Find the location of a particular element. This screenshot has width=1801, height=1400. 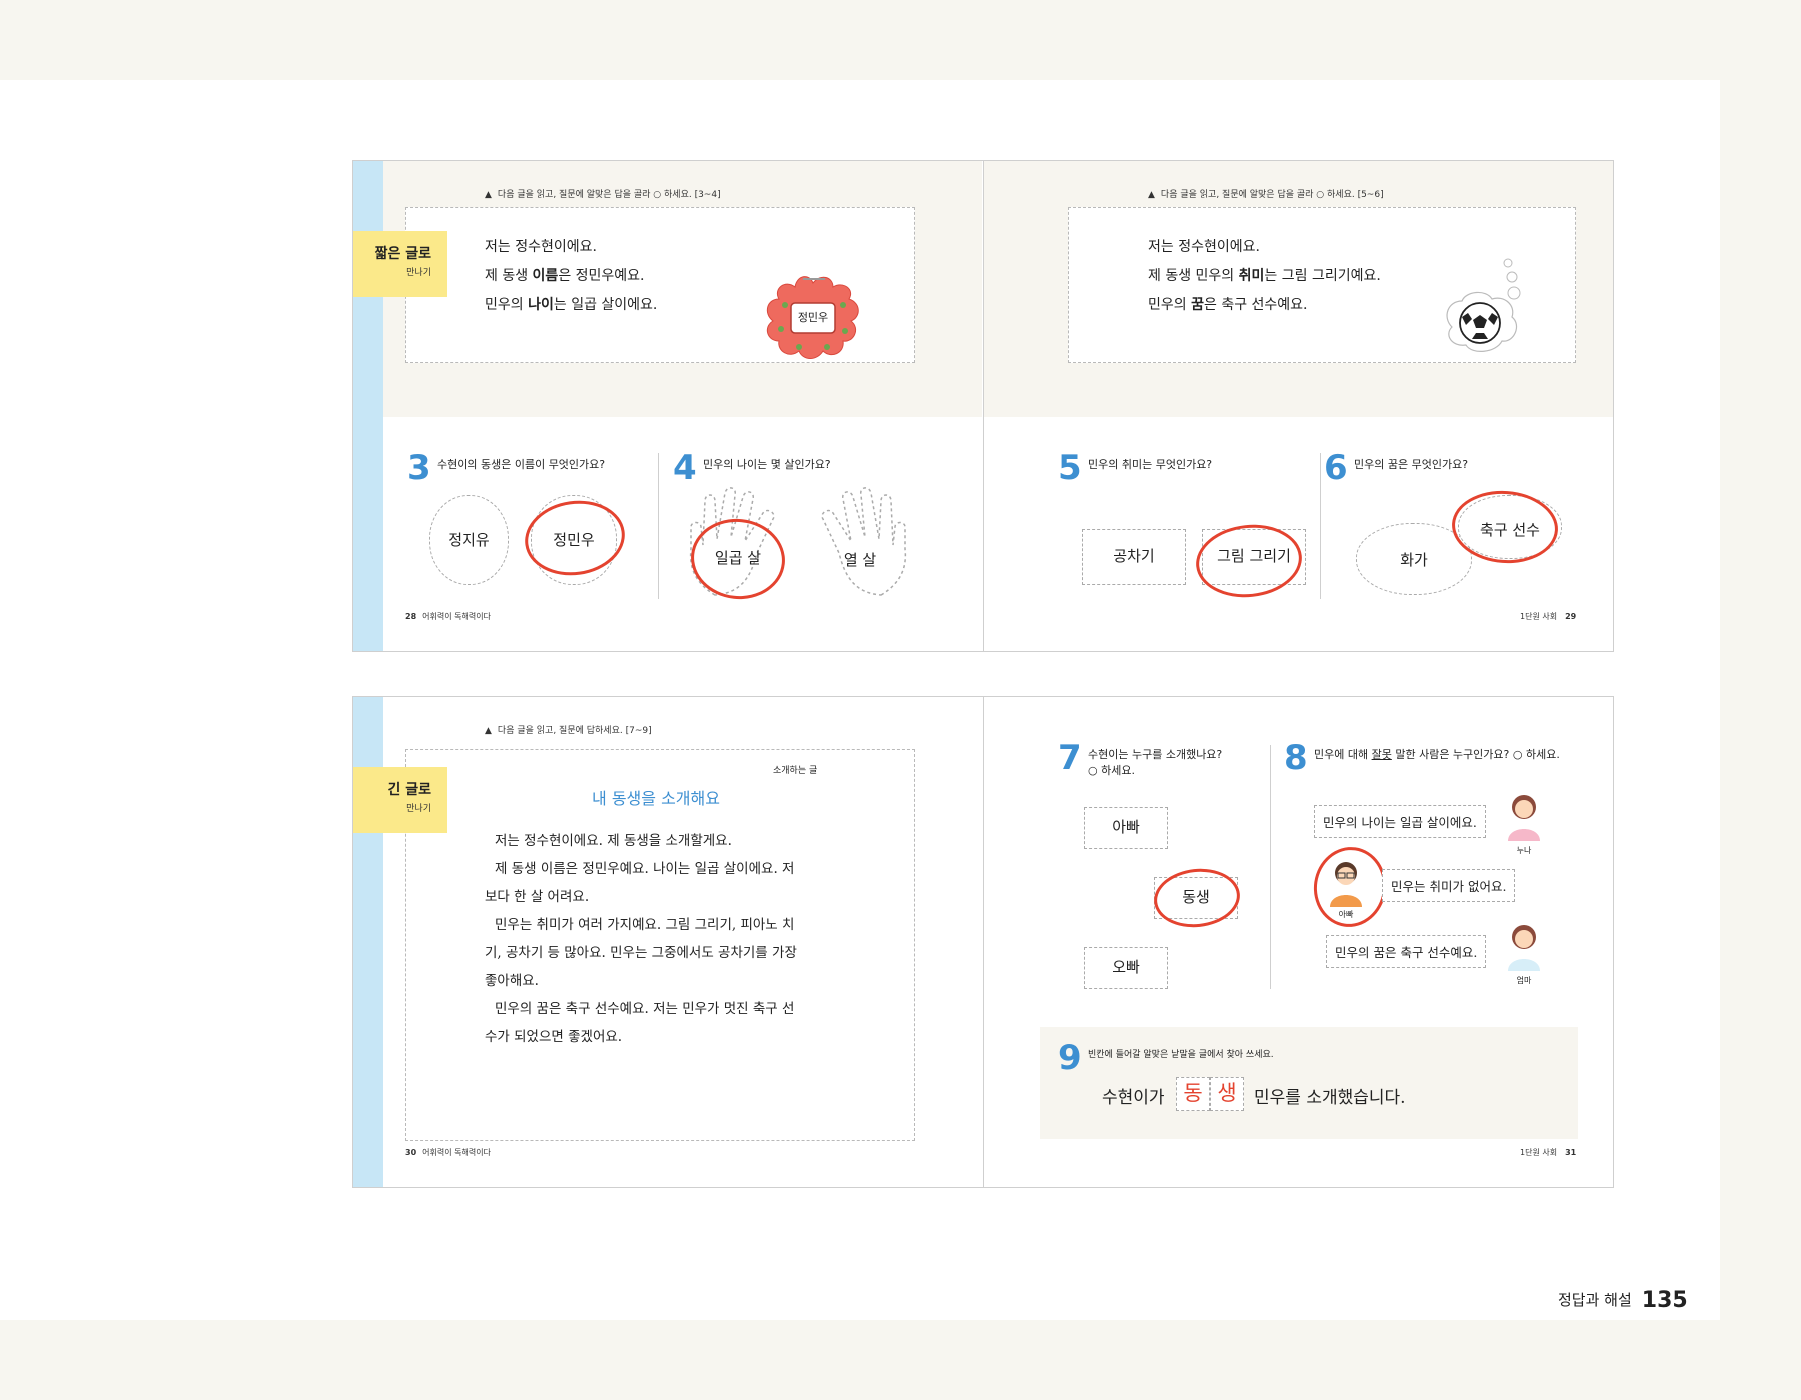

speaker-name: 누나 is located at coordinates (1524, 850).